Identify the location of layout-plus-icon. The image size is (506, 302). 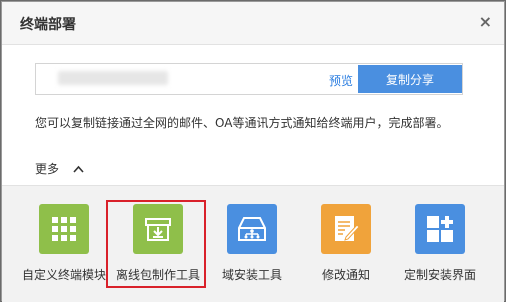
(440, 229).